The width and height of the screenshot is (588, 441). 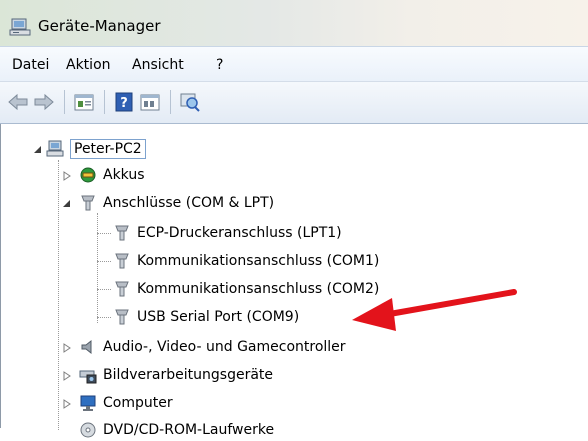 I want to click on annotation-arrow, so click(x=434, y=310).